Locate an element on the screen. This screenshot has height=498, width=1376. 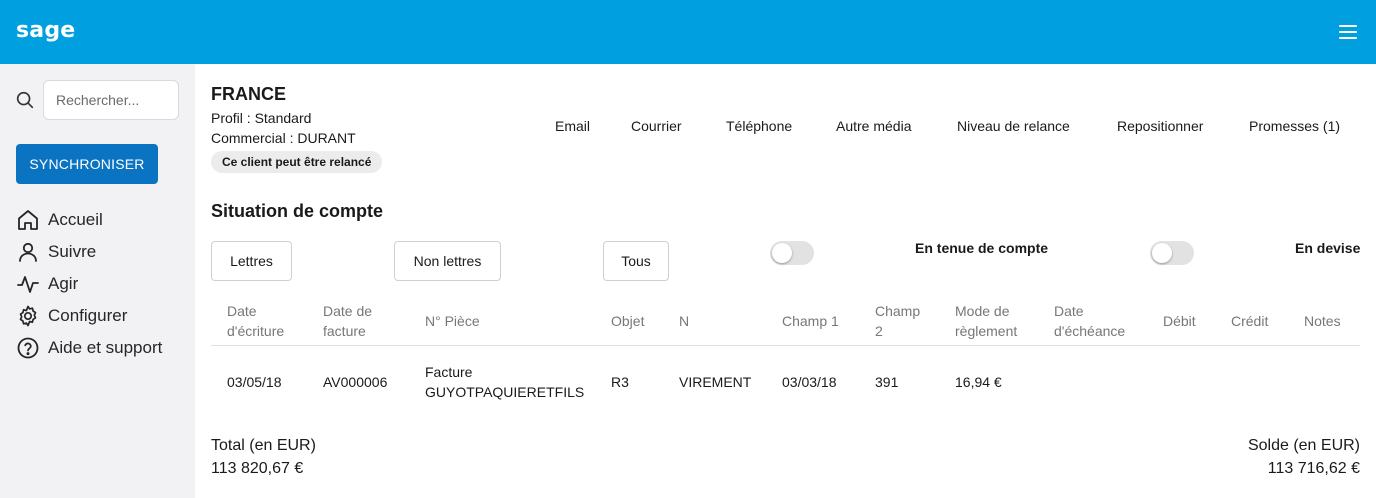
cell-n: VIREMENT is located at coordinates (715, 382).